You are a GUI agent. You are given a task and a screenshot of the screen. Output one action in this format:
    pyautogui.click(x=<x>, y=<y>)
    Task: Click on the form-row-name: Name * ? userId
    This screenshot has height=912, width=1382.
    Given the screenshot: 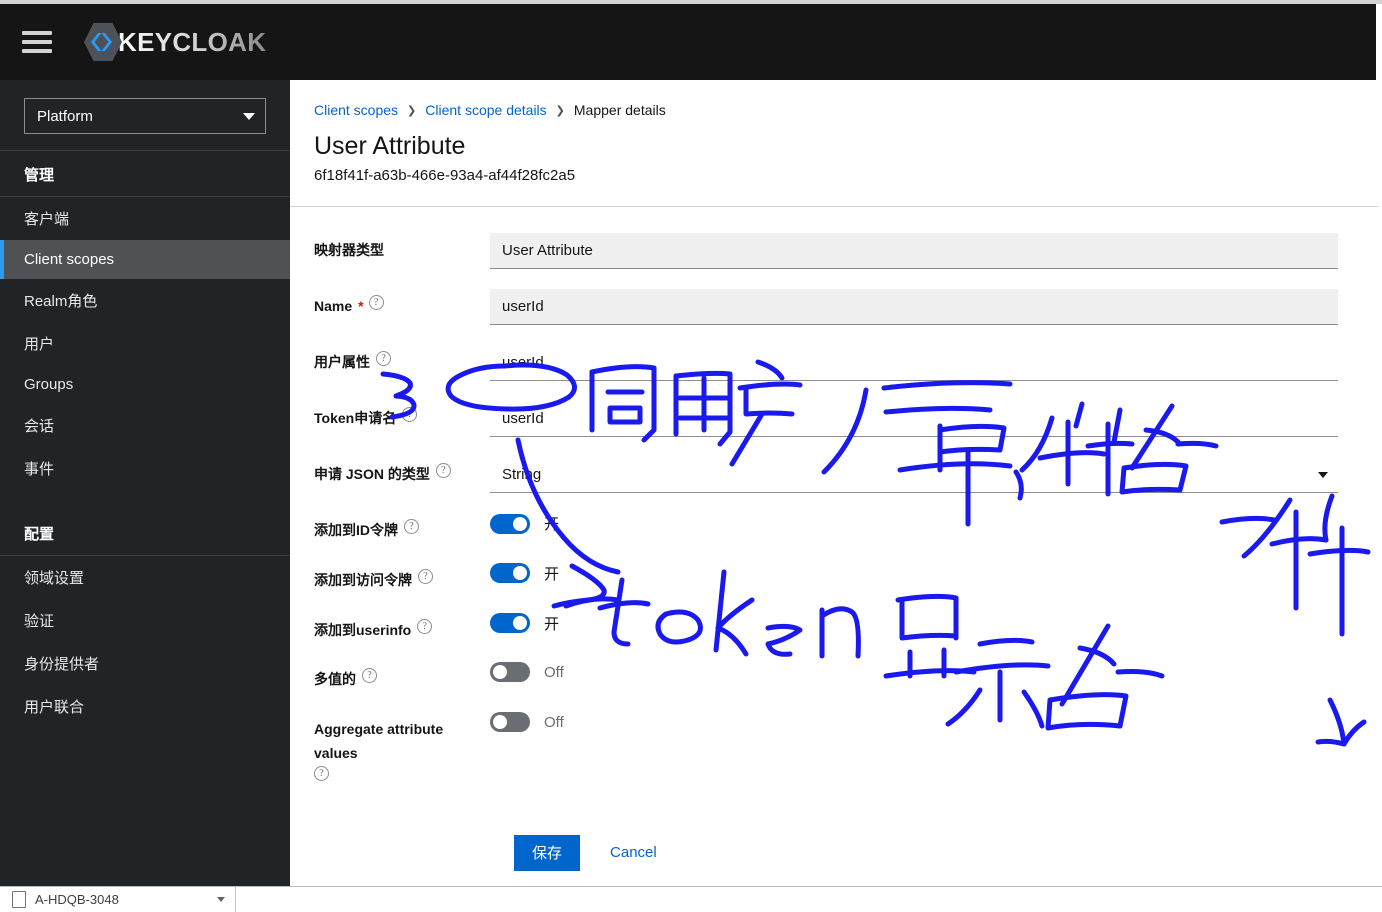 What is the action you would take?
    pyautogui.click(x=848, y=307)
    